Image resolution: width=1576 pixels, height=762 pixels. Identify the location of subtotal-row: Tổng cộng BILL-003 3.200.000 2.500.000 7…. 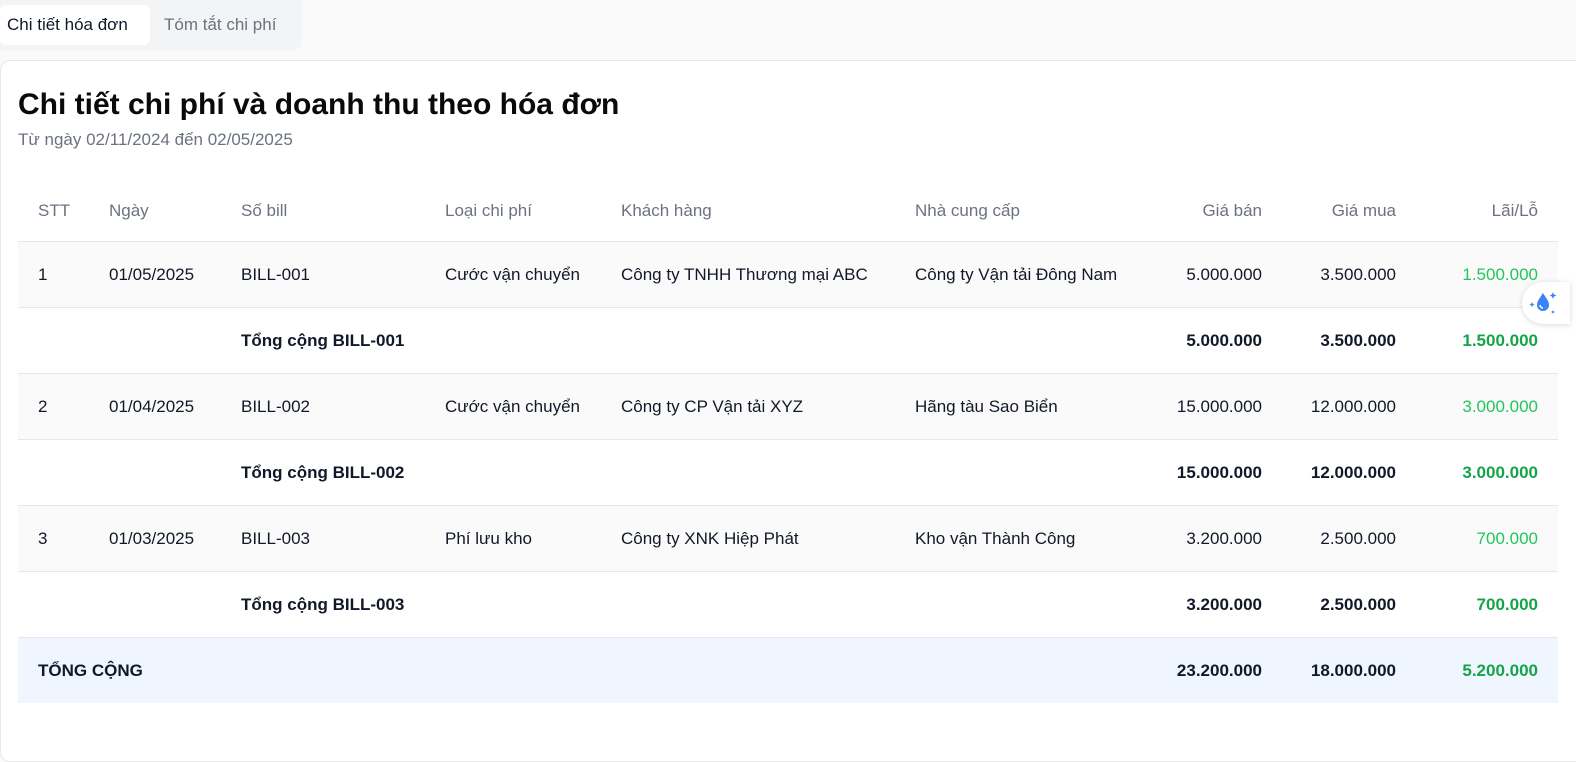
(788, 604).